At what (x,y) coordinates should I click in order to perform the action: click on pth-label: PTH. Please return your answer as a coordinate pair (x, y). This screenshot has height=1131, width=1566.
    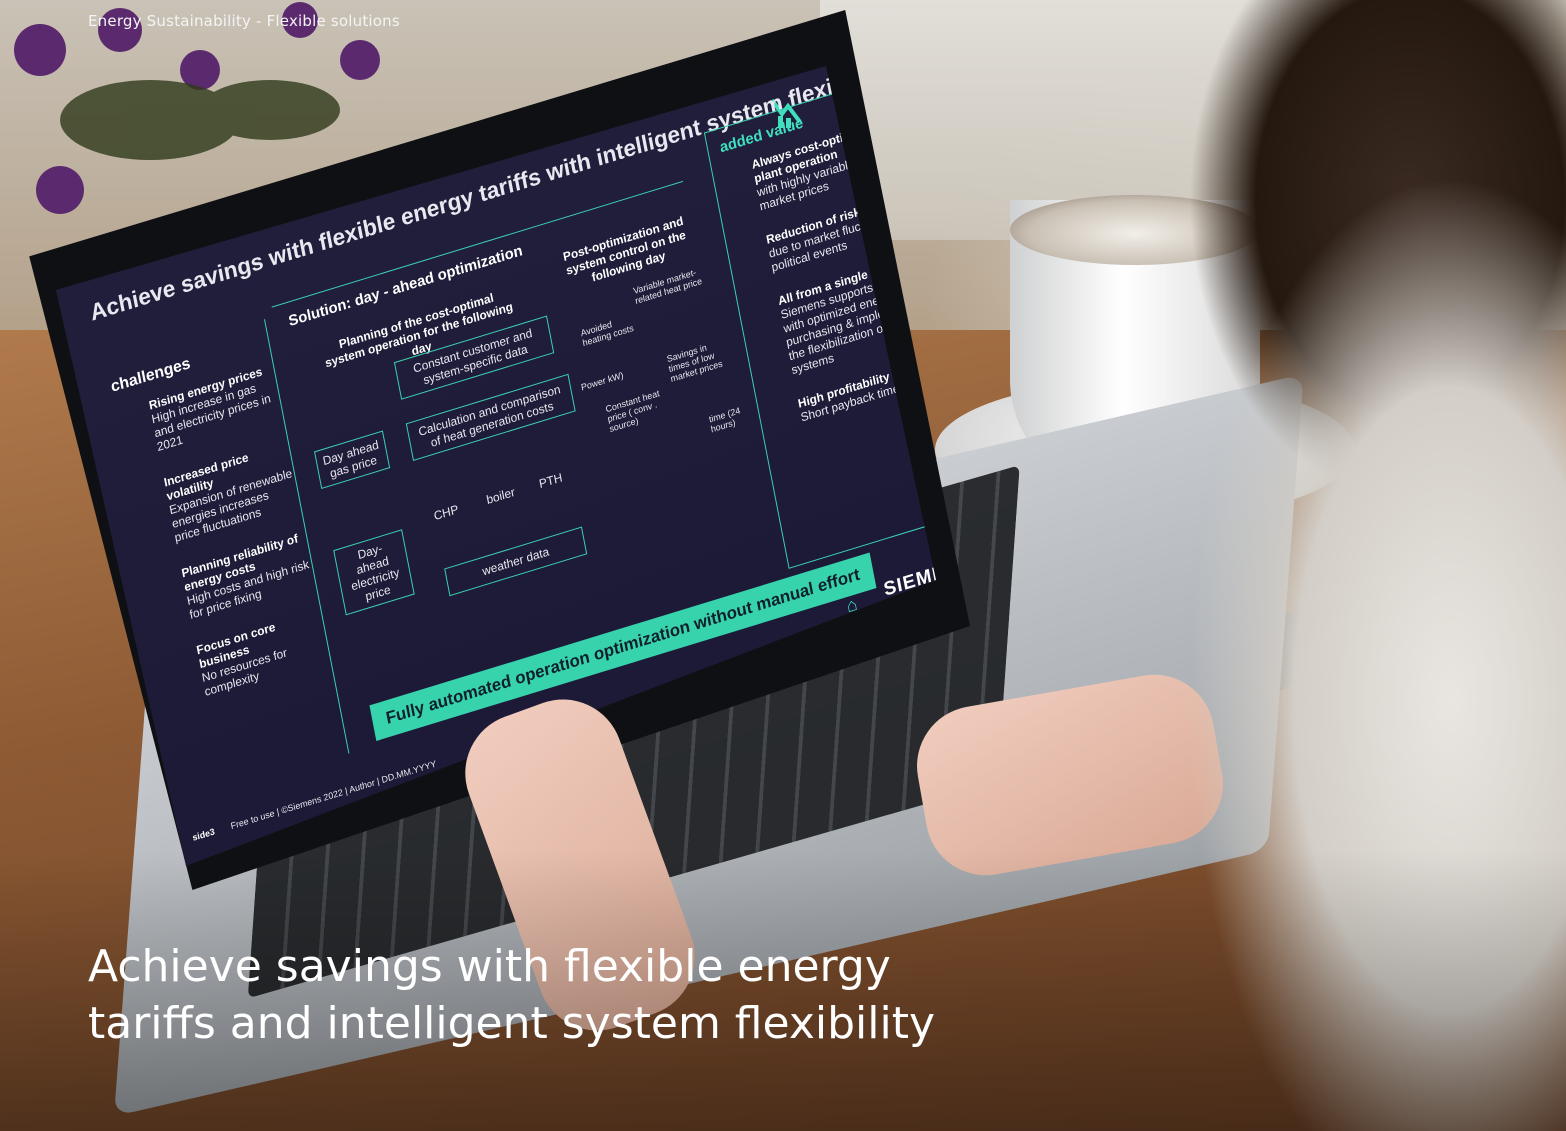
    Looking at the image, I should click on (550, 481).